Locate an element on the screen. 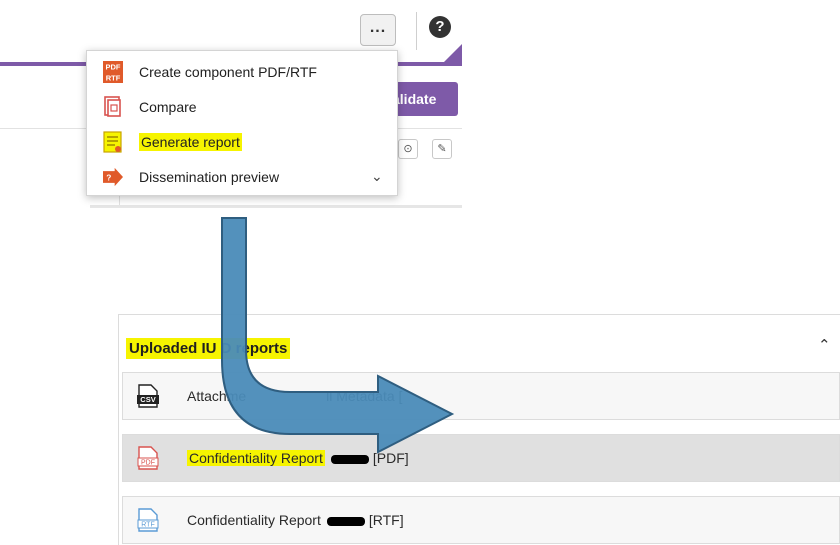 This screenshot has height=545, width=840. report-icon is located at coordinates (112, 142).